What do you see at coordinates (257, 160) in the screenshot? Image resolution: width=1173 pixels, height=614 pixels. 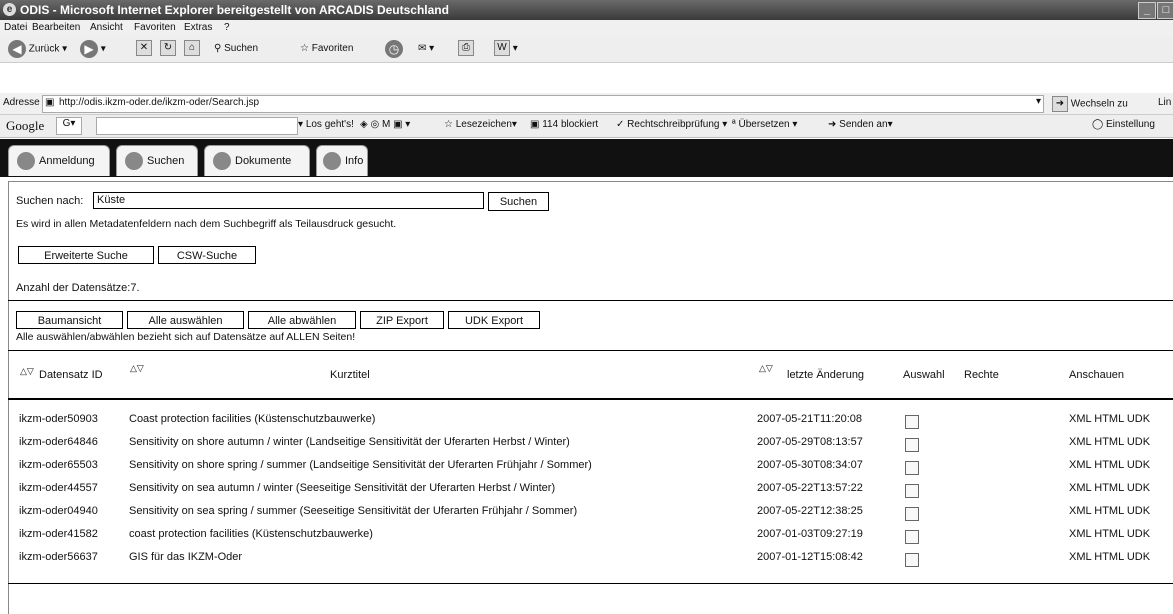 I see `tab-dokumente: Dokumente` at bounding box center [257, 160].